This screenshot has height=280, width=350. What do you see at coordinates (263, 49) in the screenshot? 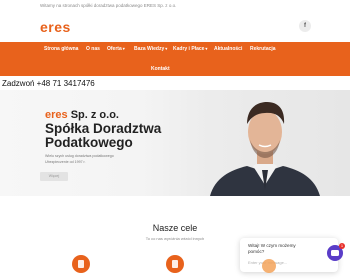
I see `nav-item-recruitment: Rekrutacja` at bounding box center [263, 49].